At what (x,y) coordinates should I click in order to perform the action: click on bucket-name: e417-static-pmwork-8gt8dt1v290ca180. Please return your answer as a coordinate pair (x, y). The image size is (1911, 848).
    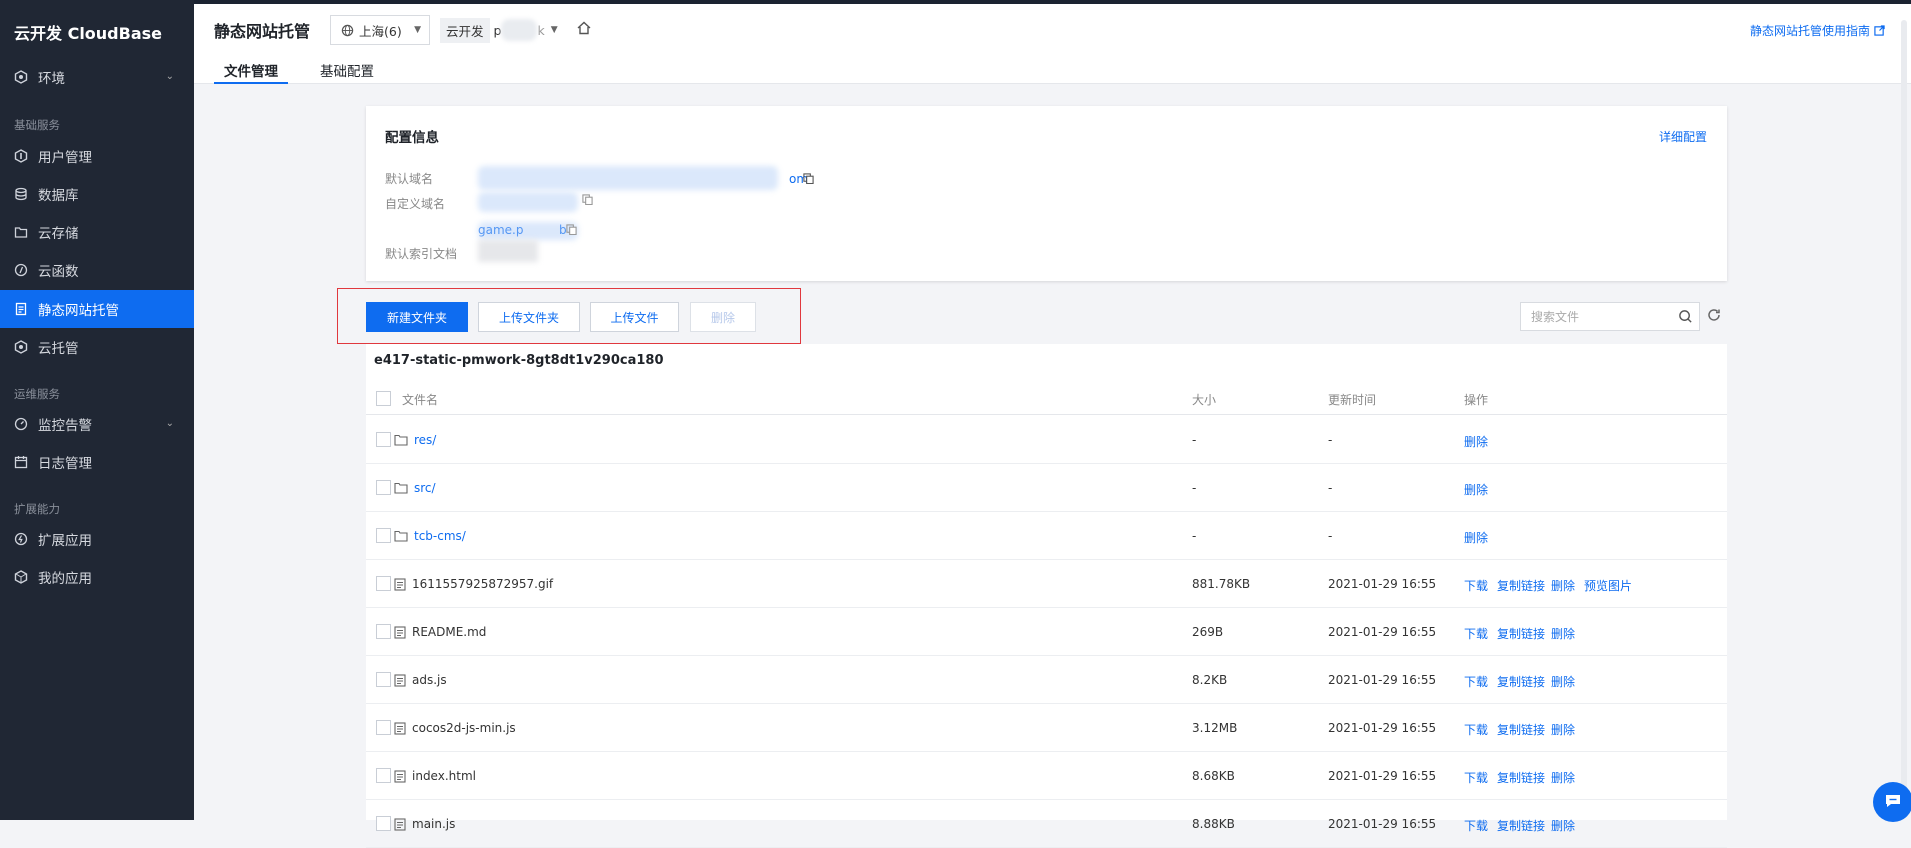
    Looking at the image, I should click on (519, 360).